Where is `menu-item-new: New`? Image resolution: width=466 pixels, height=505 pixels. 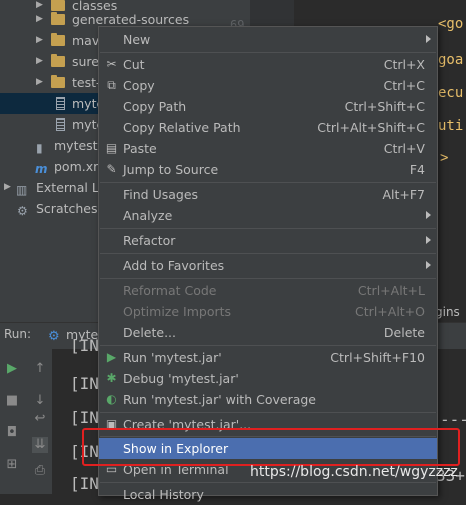
menu-item-new: New is located at coordinates (268, 39).